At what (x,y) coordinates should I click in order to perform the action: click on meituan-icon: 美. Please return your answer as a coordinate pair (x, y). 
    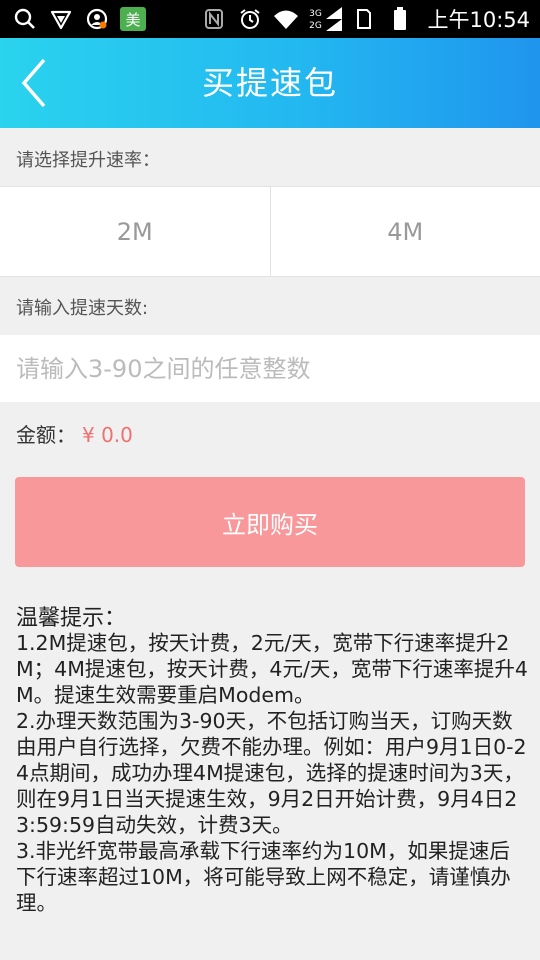
    Looking at the image, I should click on (133, 19).